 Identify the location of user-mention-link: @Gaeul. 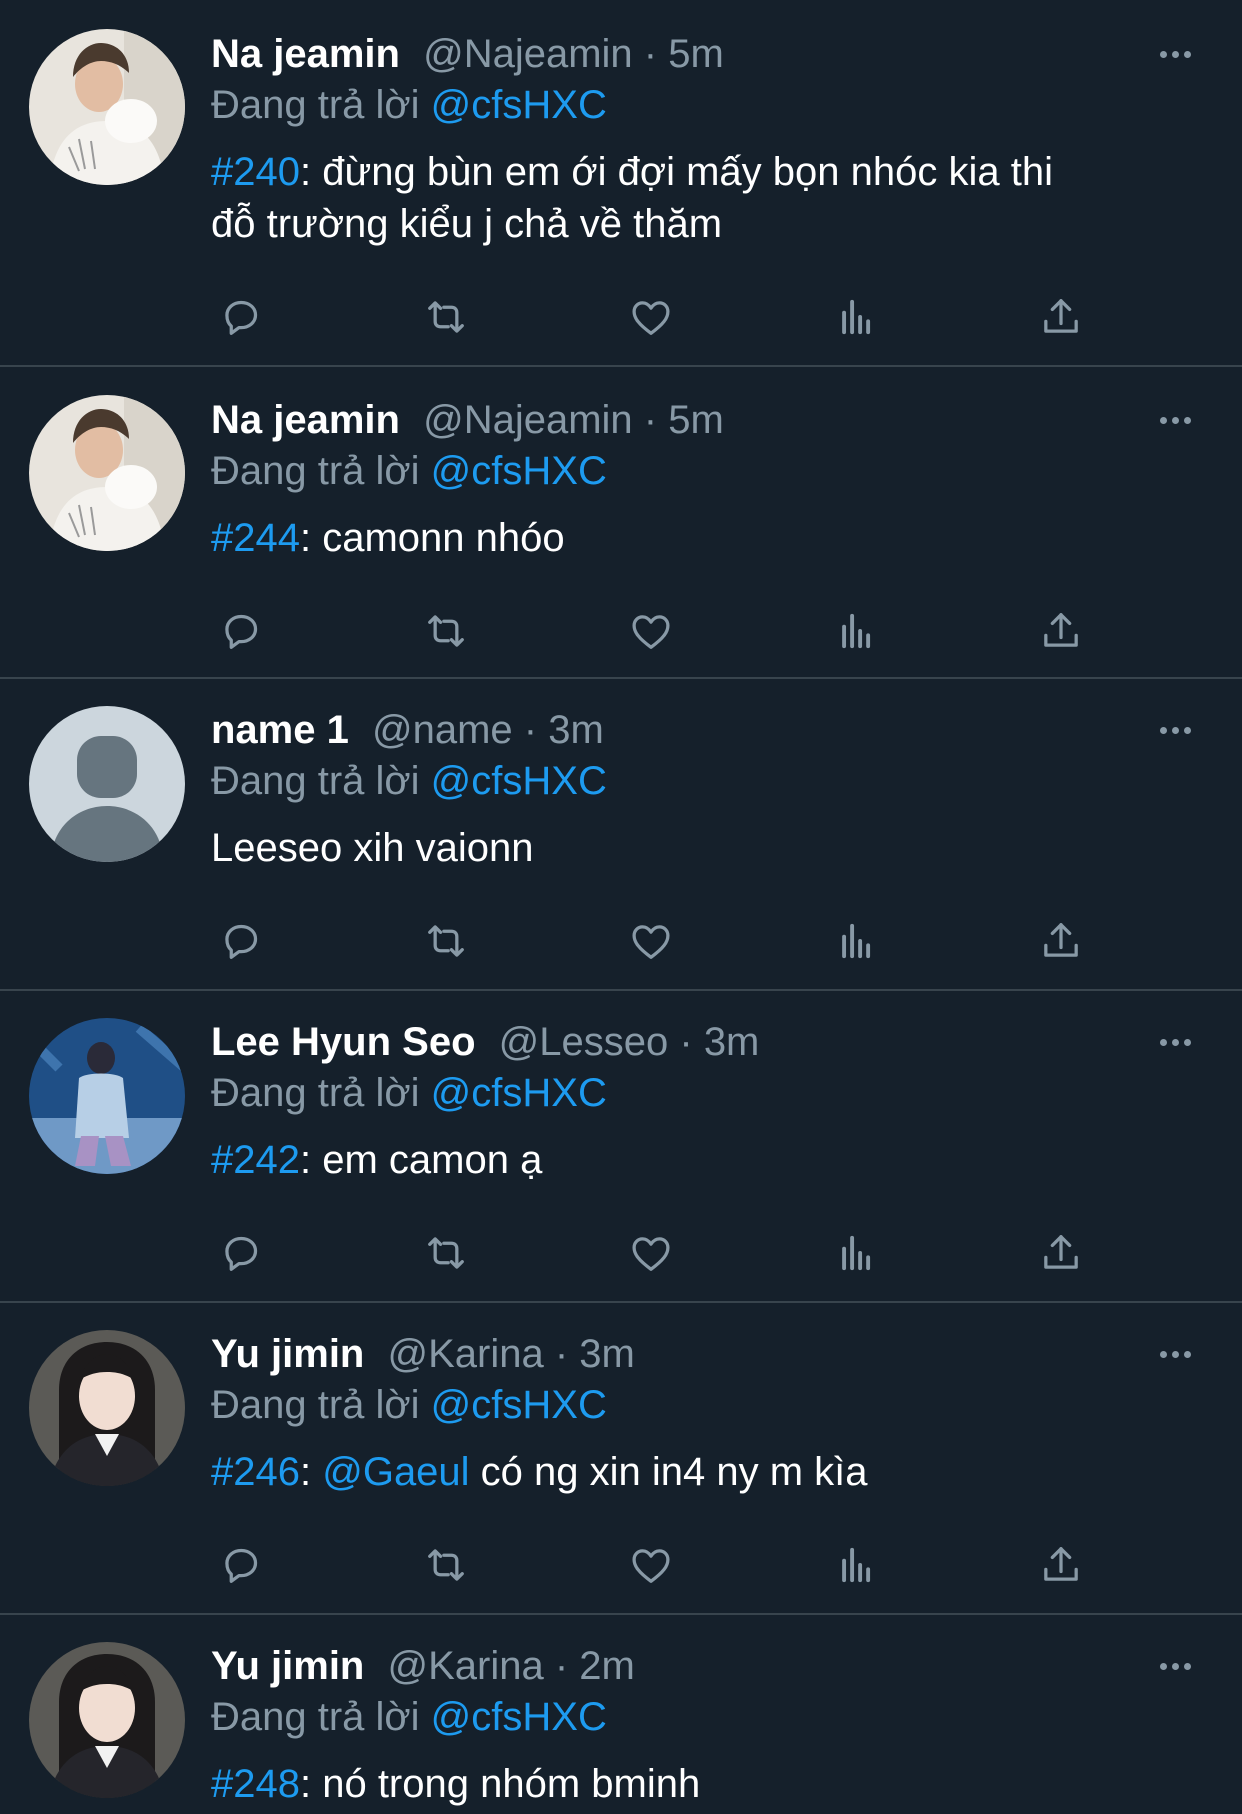
(395, 1472).